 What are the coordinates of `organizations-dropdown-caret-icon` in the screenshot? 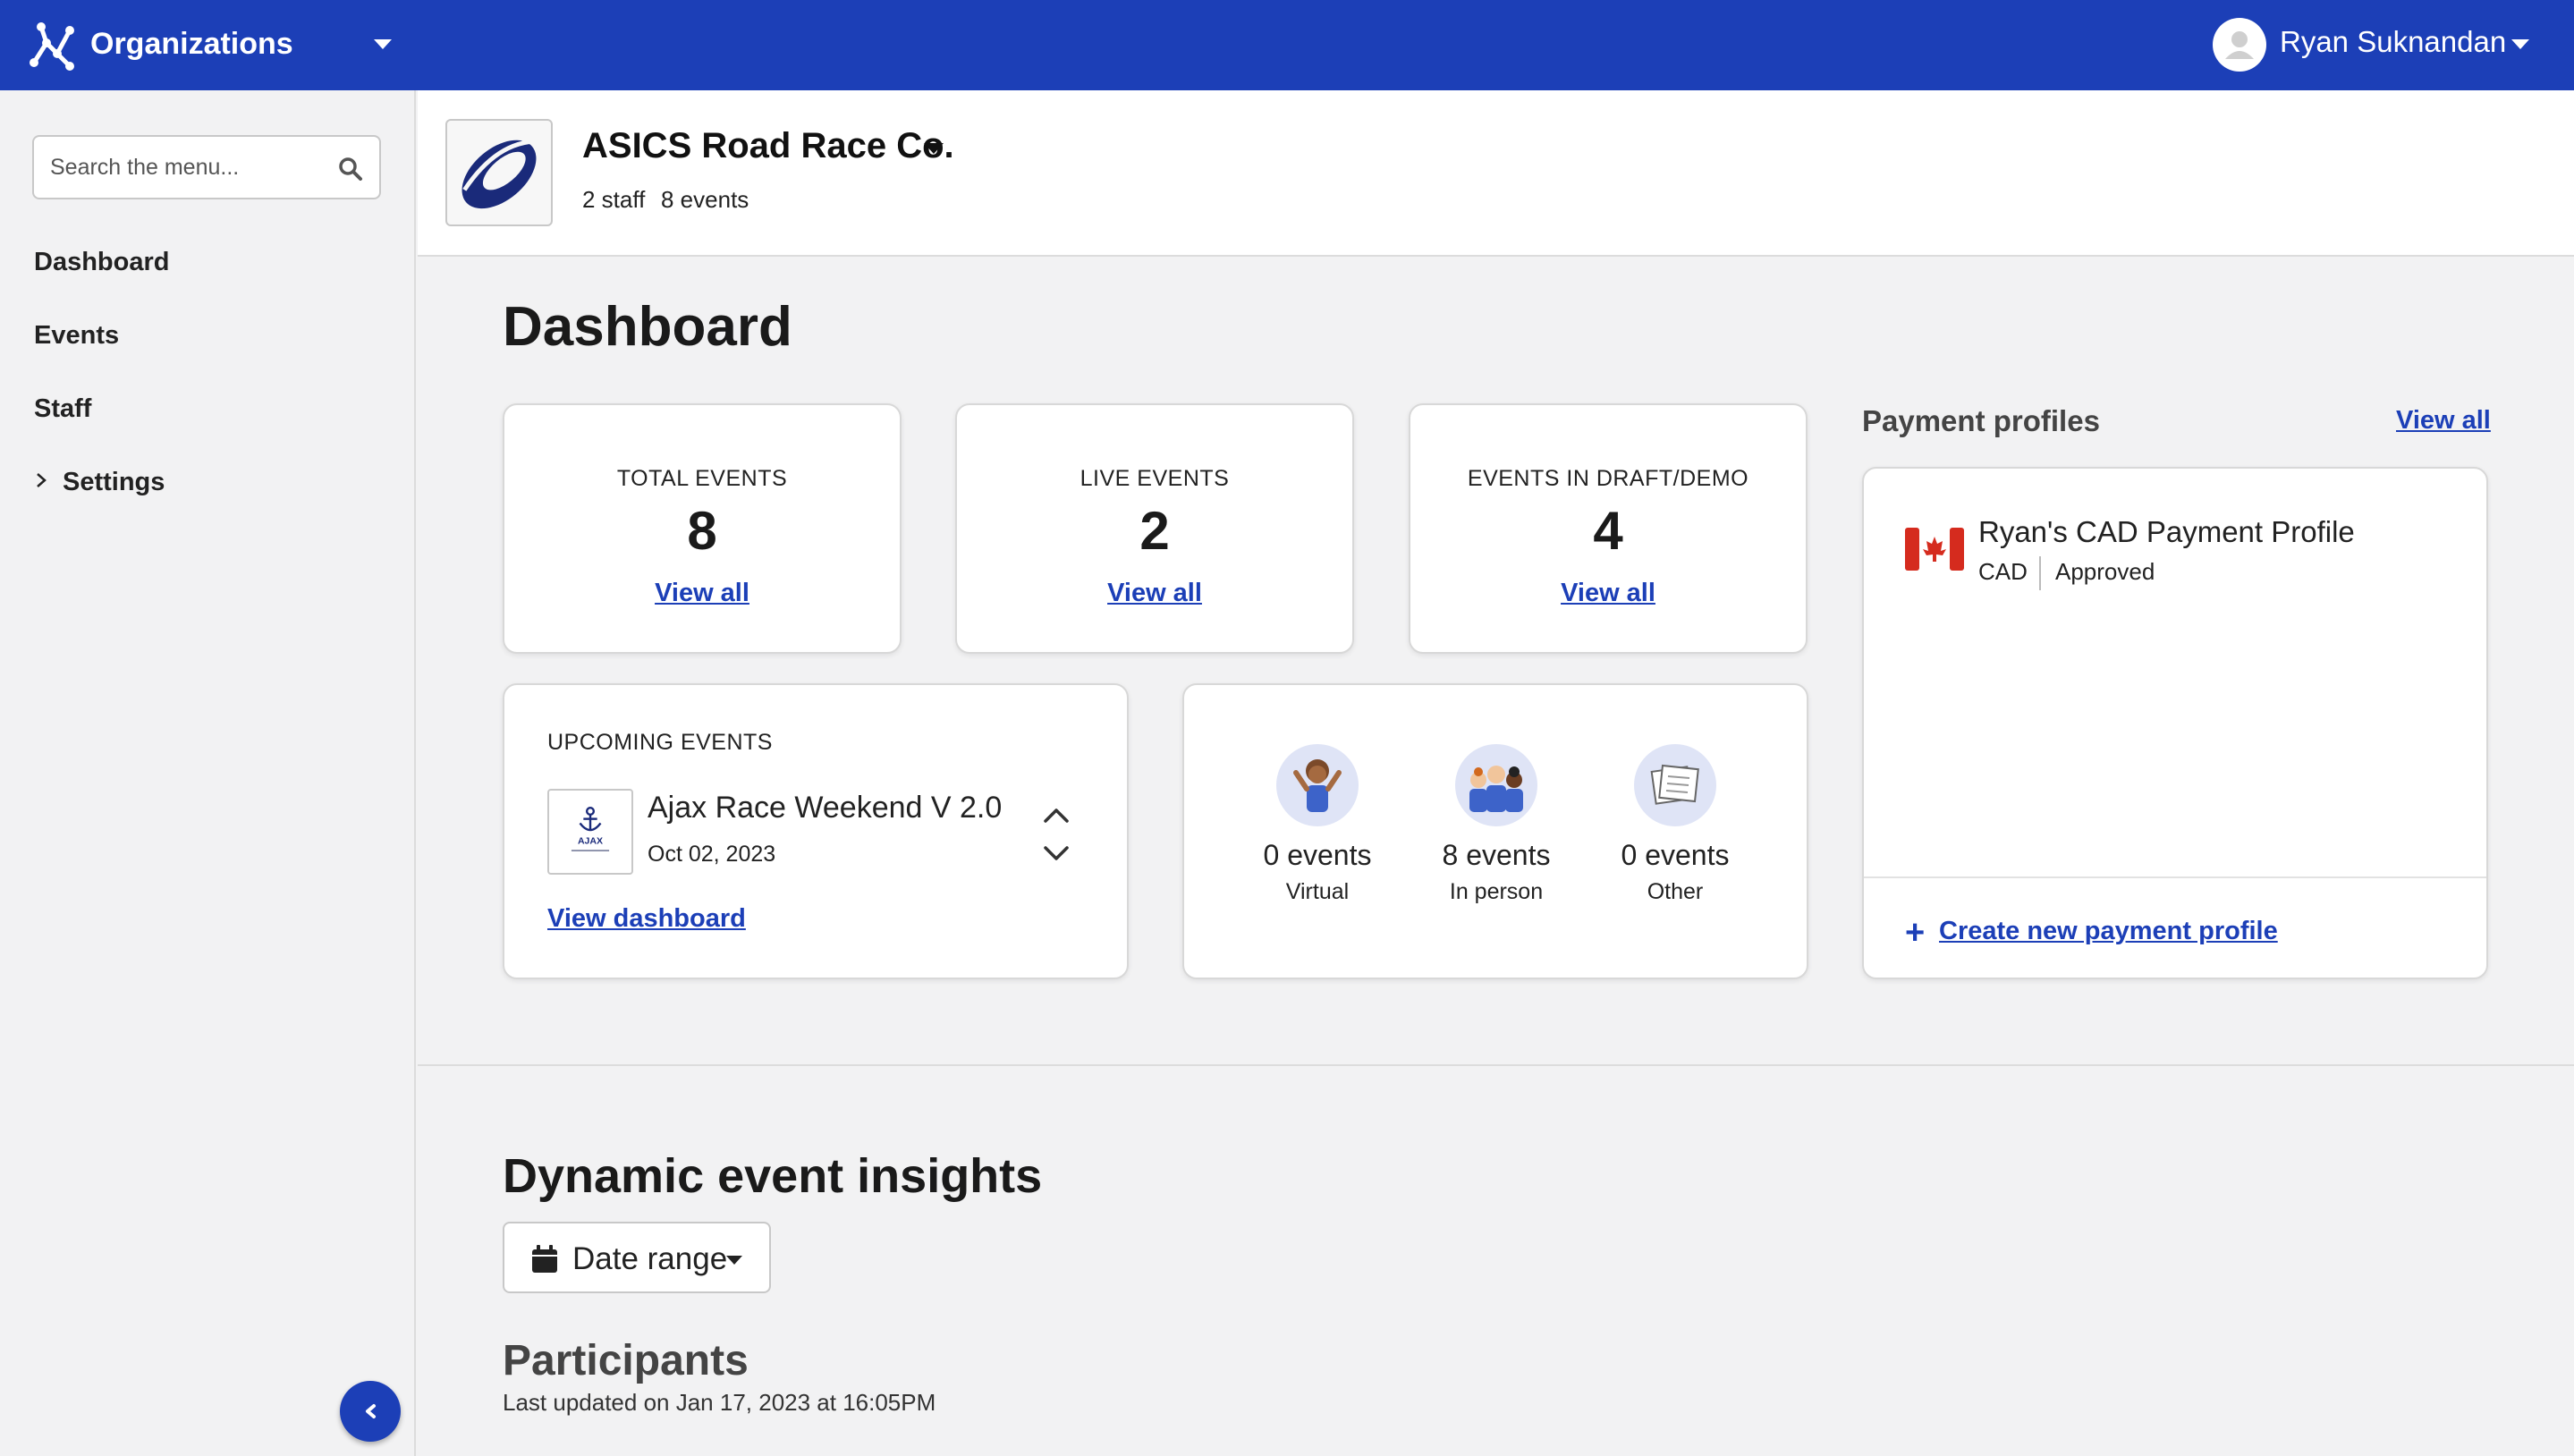 It's located at (383, 44).